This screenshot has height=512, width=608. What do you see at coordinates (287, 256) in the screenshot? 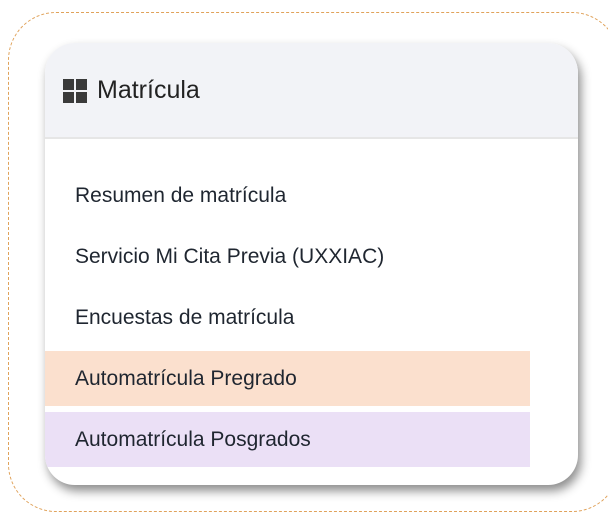
I see `menu-item-cita-previa: Servicio Mi Cita Previa (UXXIAC)` at bounding box center [287, 256].